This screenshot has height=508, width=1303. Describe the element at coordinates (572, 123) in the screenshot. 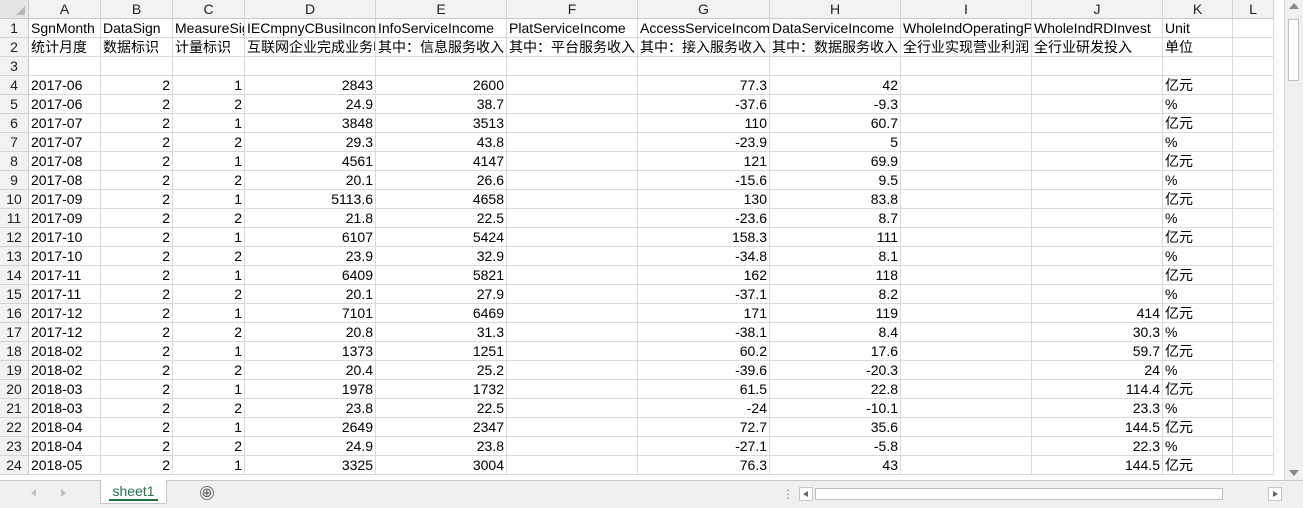

I see `cell-f6` at that location.